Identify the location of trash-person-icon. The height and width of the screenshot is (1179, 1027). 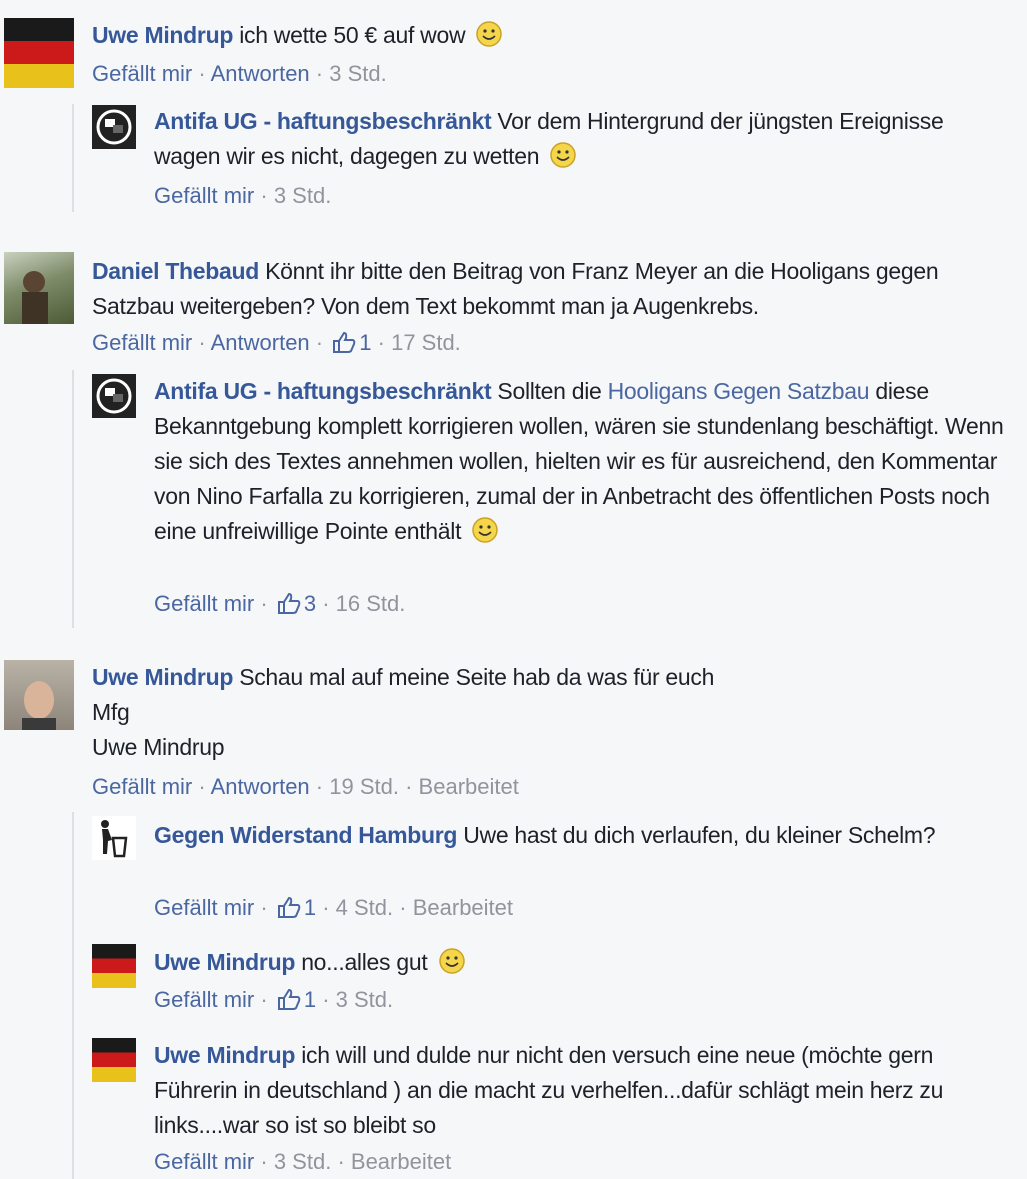
(114, 839).